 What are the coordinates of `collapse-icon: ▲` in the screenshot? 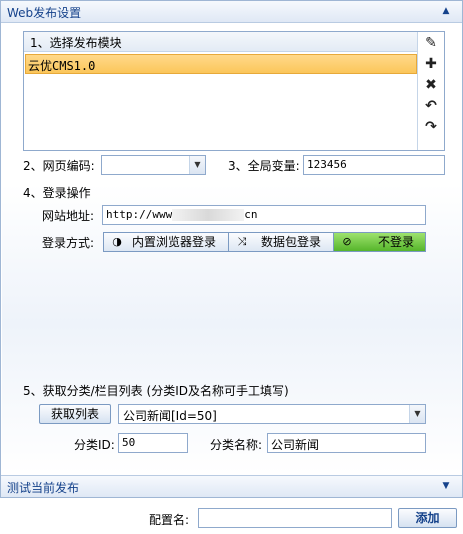 It's located at (446, 11).